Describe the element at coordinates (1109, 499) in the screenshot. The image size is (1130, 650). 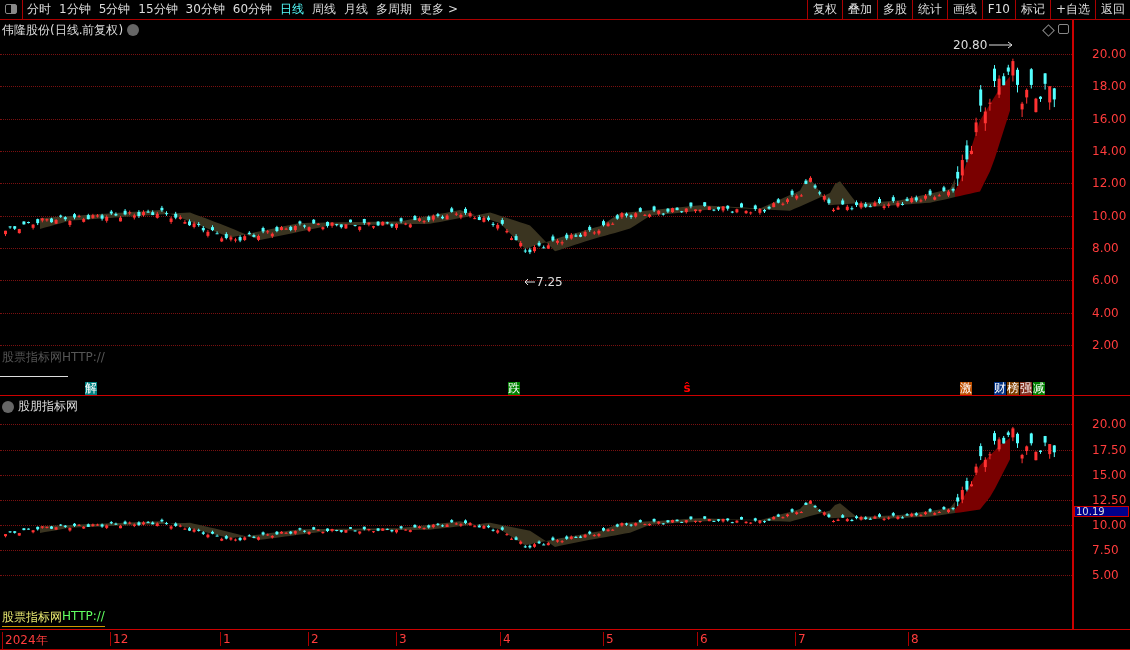
I see `axis-tick-label: 12.50` at that location.